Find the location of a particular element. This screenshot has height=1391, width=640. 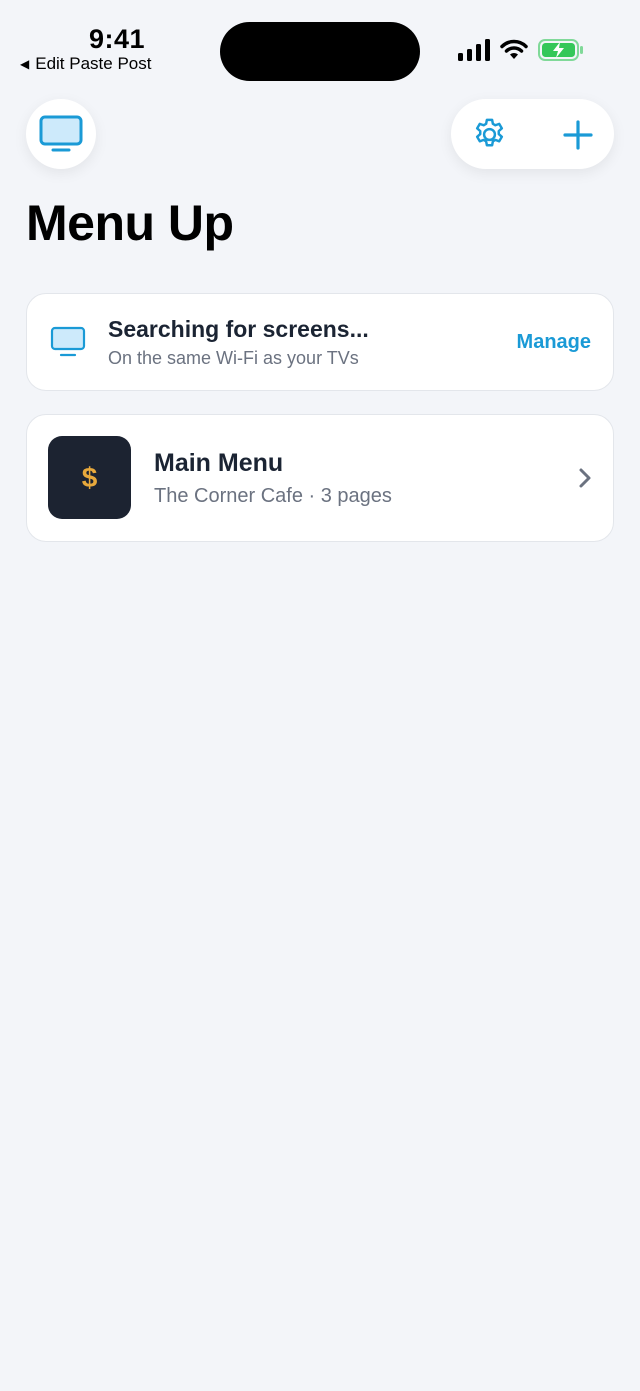

toolbar-pill is located at coordinates (532, 134).